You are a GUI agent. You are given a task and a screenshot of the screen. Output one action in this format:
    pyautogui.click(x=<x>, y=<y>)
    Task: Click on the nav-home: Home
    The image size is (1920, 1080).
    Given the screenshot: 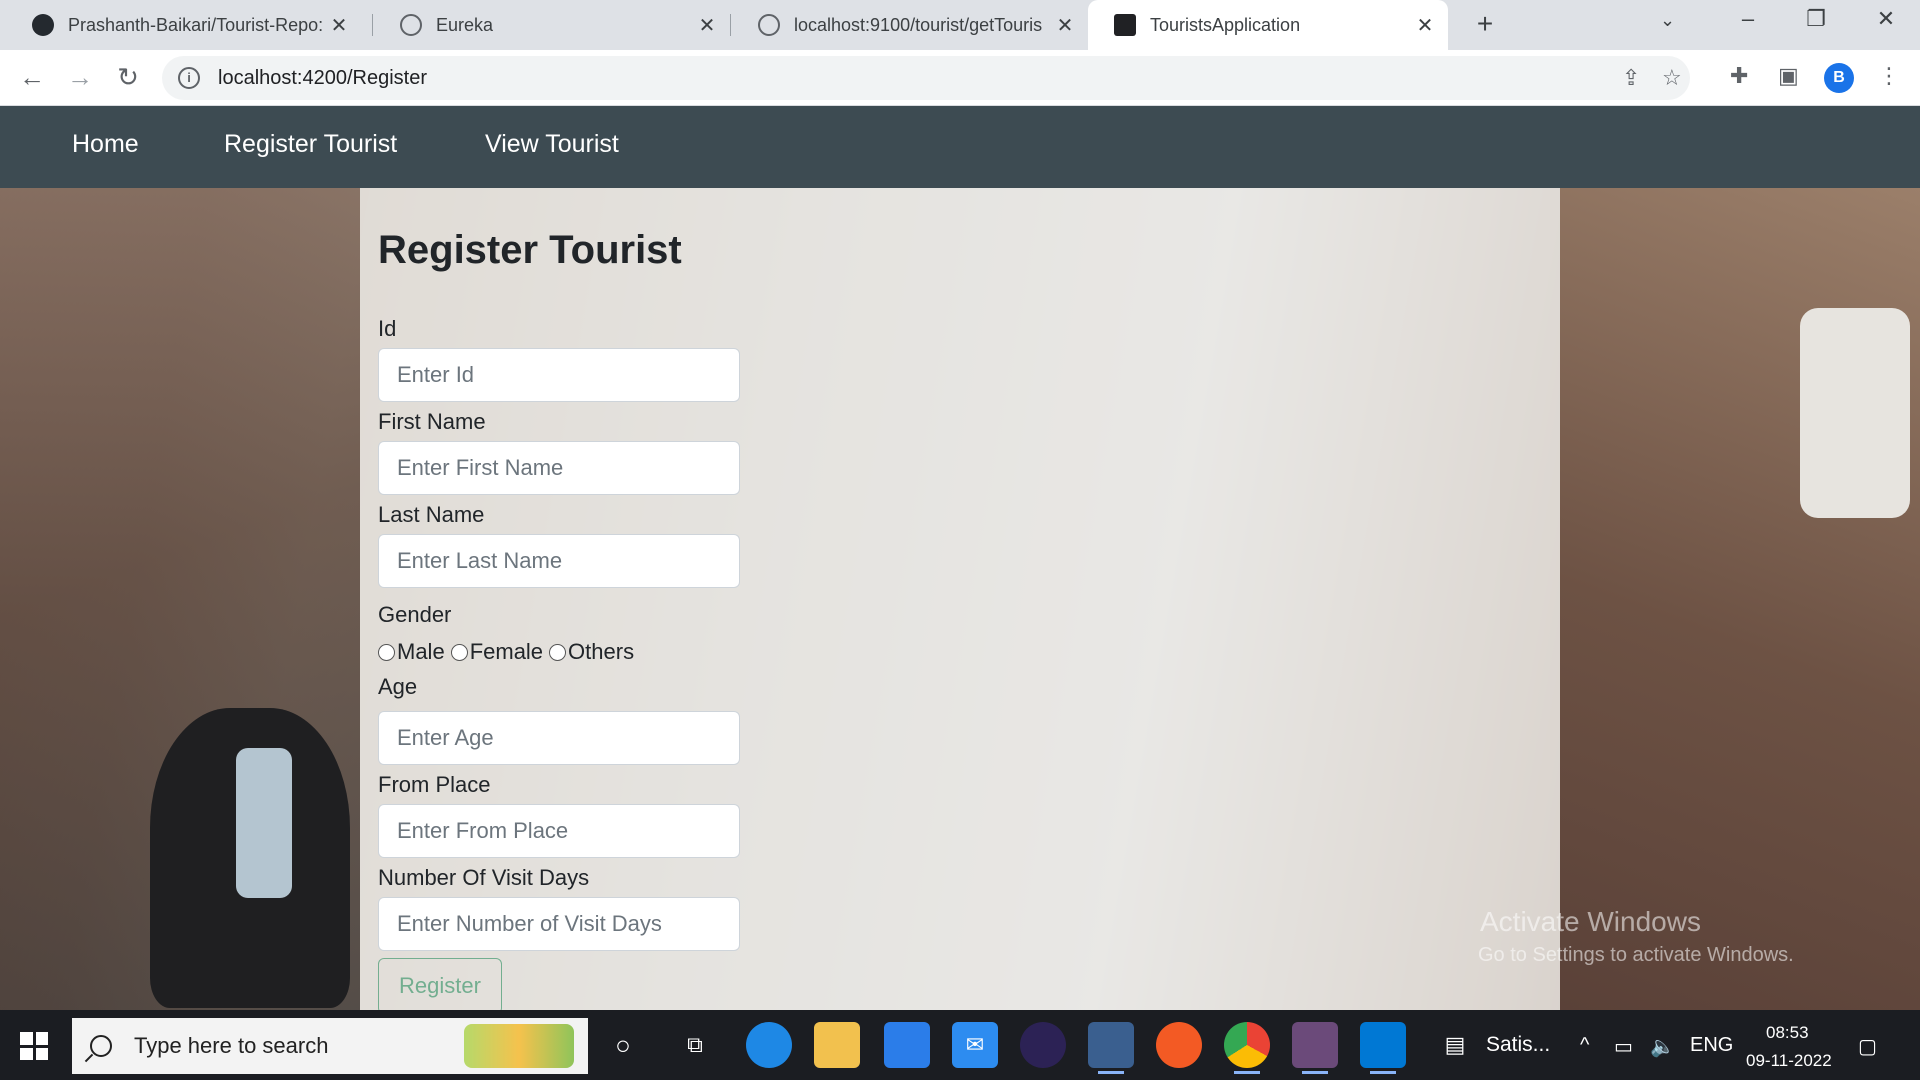 What is the action you would take?
    pyautogui.click(x=105, y=144)
    